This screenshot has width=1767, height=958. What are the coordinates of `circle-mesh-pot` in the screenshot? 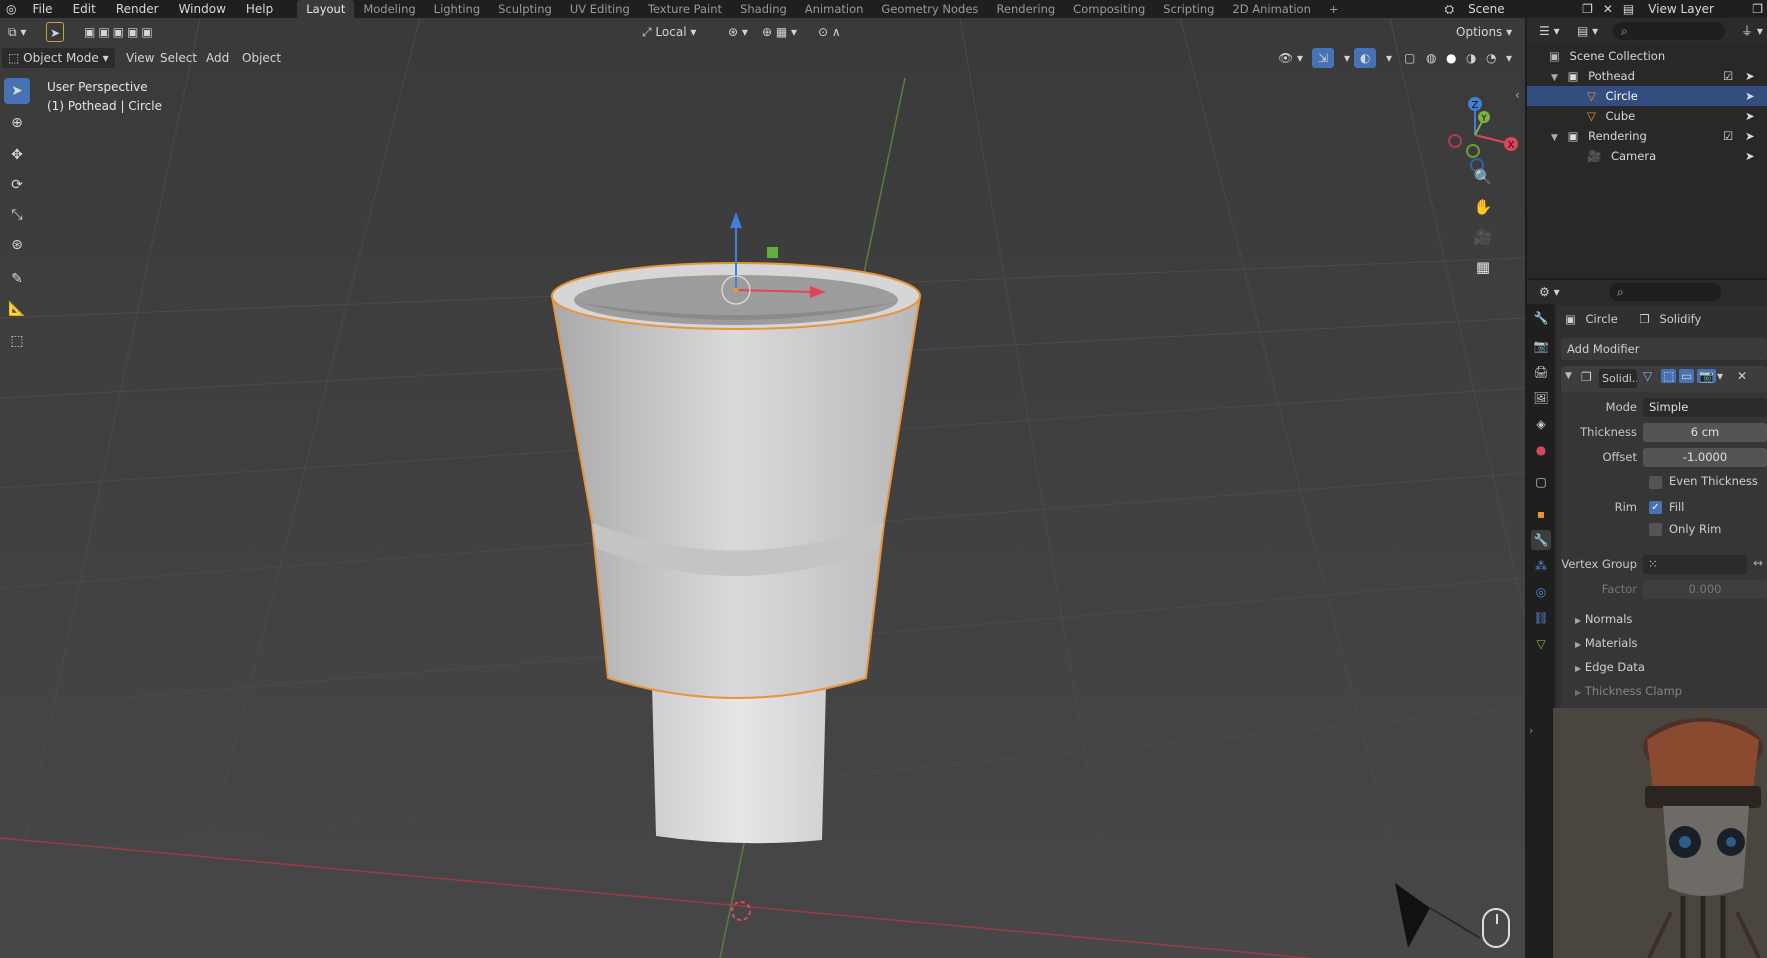 It's located at (736, 480).